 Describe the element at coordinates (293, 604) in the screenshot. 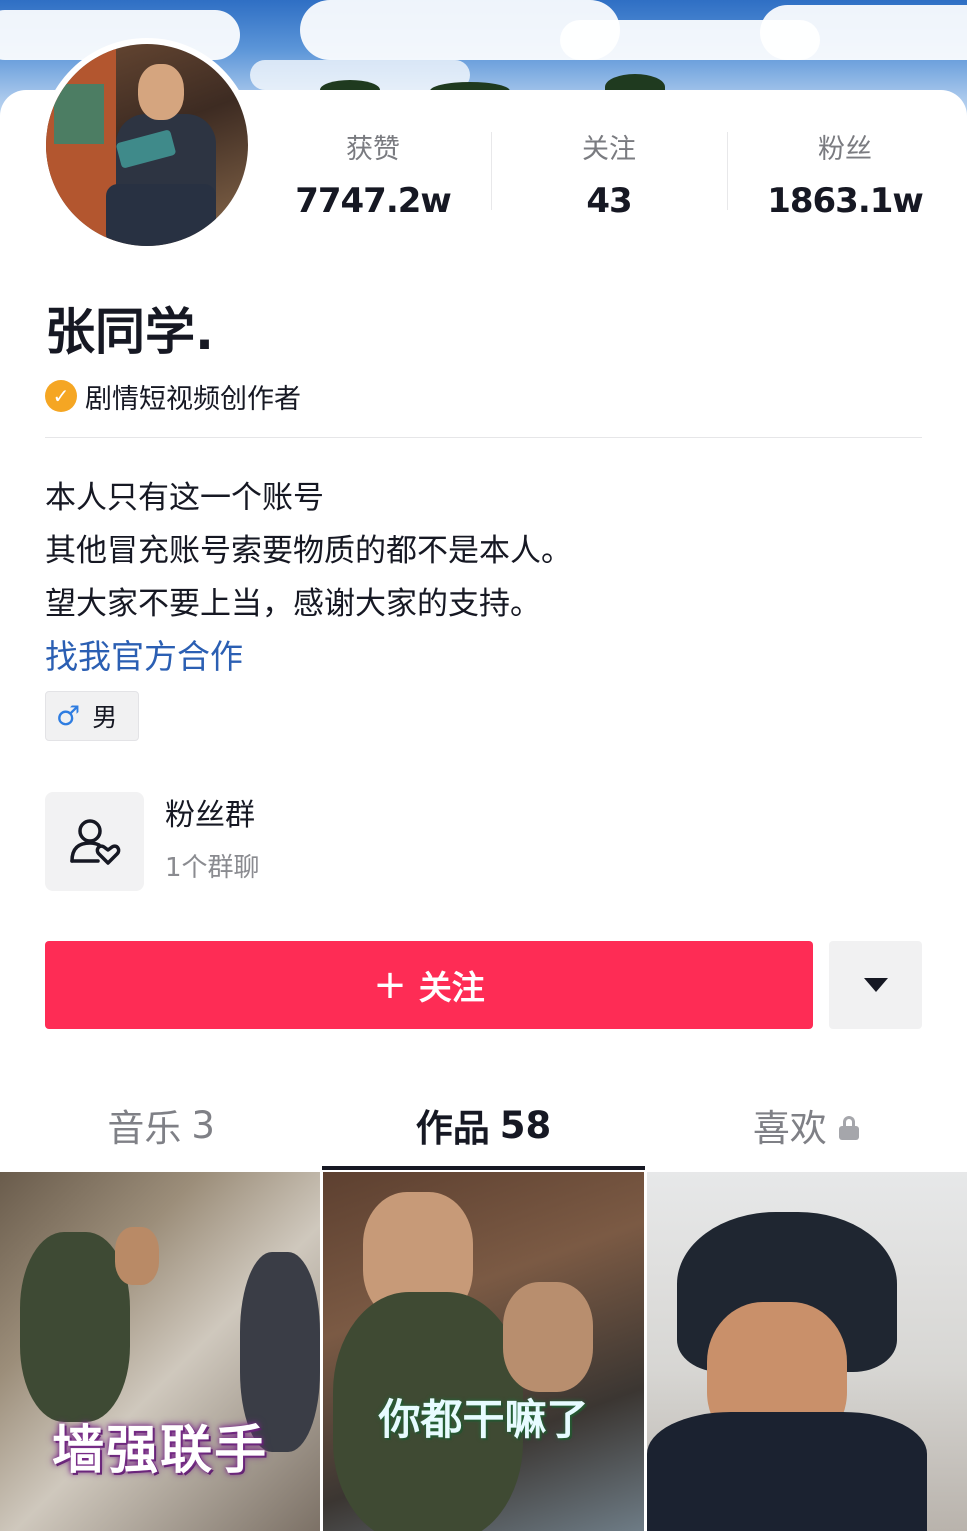

I see `bio-line: 望大家不要上当，感谢大家的支持。` at that location.